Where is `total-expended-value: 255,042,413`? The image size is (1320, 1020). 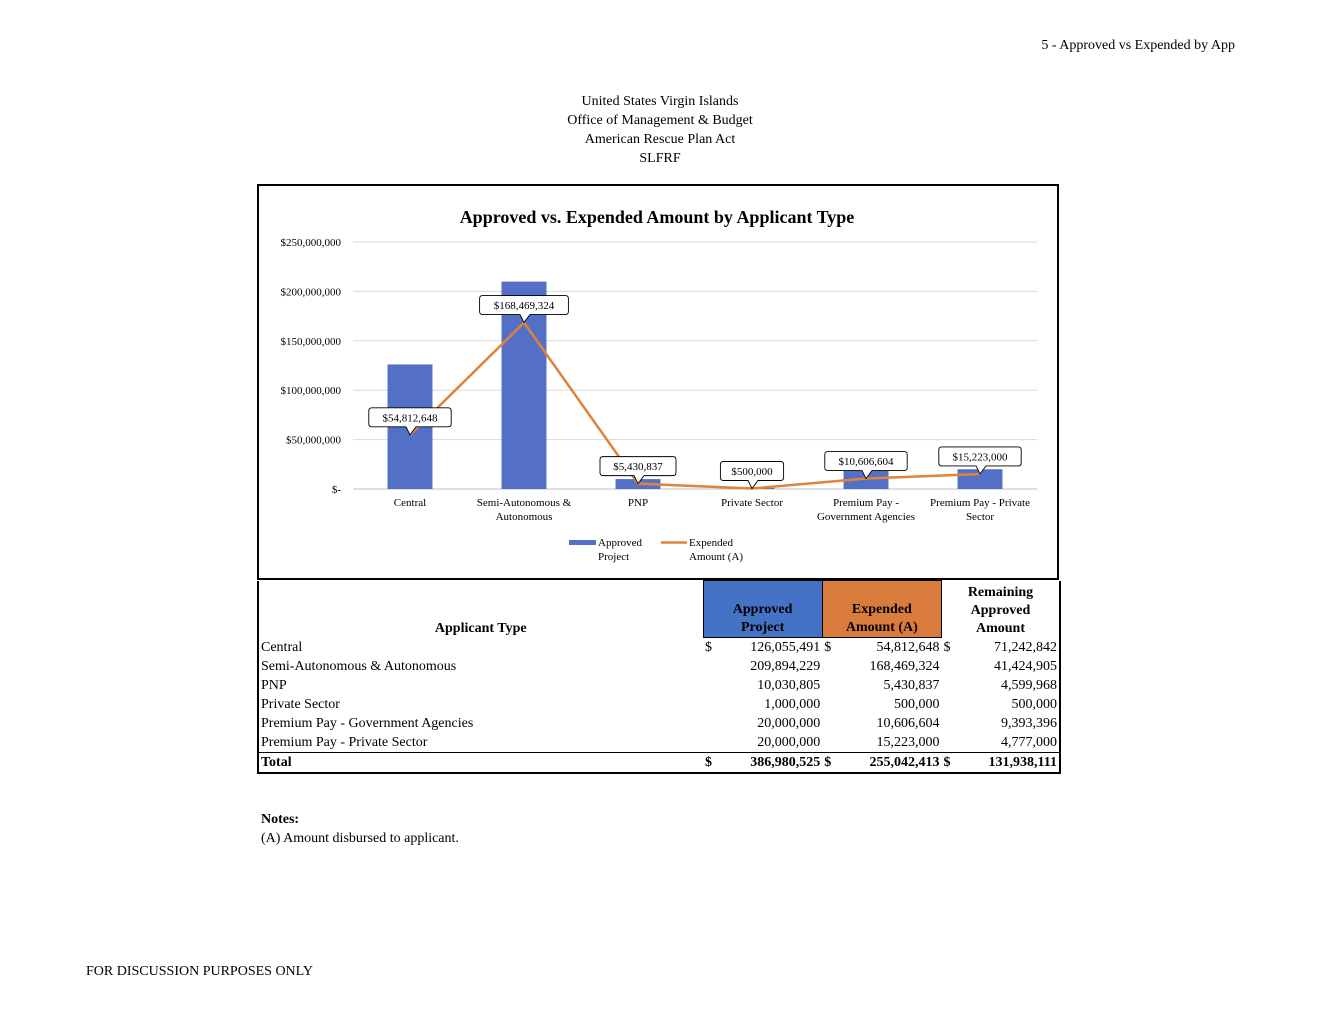
total-expended-value: 255,042,413 is located at coordinates (891, 763).